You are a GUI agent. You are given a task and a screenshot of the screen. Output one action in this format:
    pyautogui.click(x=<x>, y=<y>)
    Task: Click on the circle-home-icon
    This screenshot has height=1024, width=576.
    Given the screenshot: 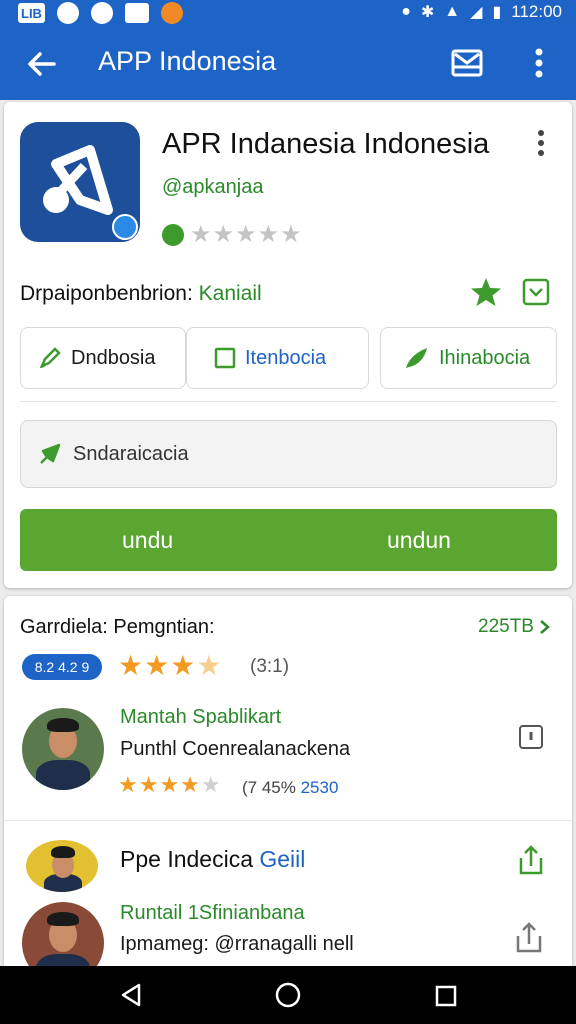 What is the action you would take?
    pyautogui.click(x=288, y=995)
    